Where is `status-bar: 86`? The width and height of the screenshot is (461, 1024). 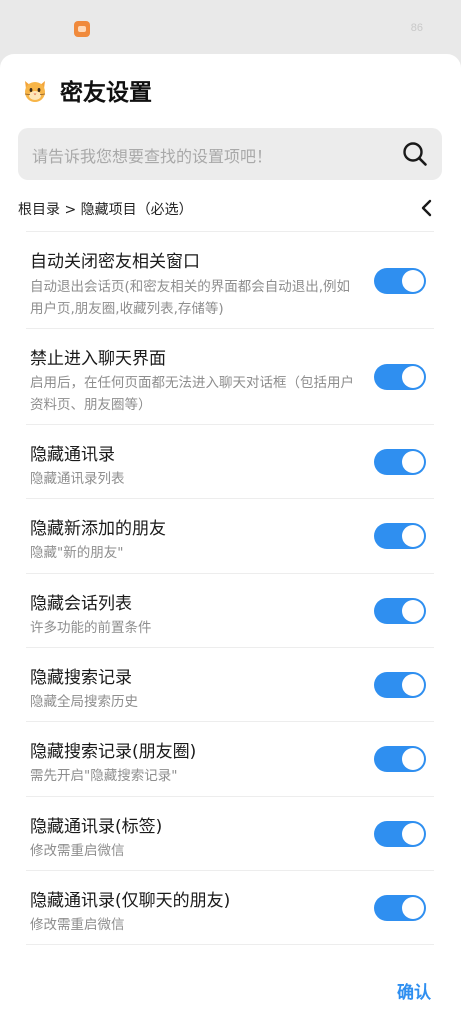
status-bar: 86 is located at coordinates (230, 28).